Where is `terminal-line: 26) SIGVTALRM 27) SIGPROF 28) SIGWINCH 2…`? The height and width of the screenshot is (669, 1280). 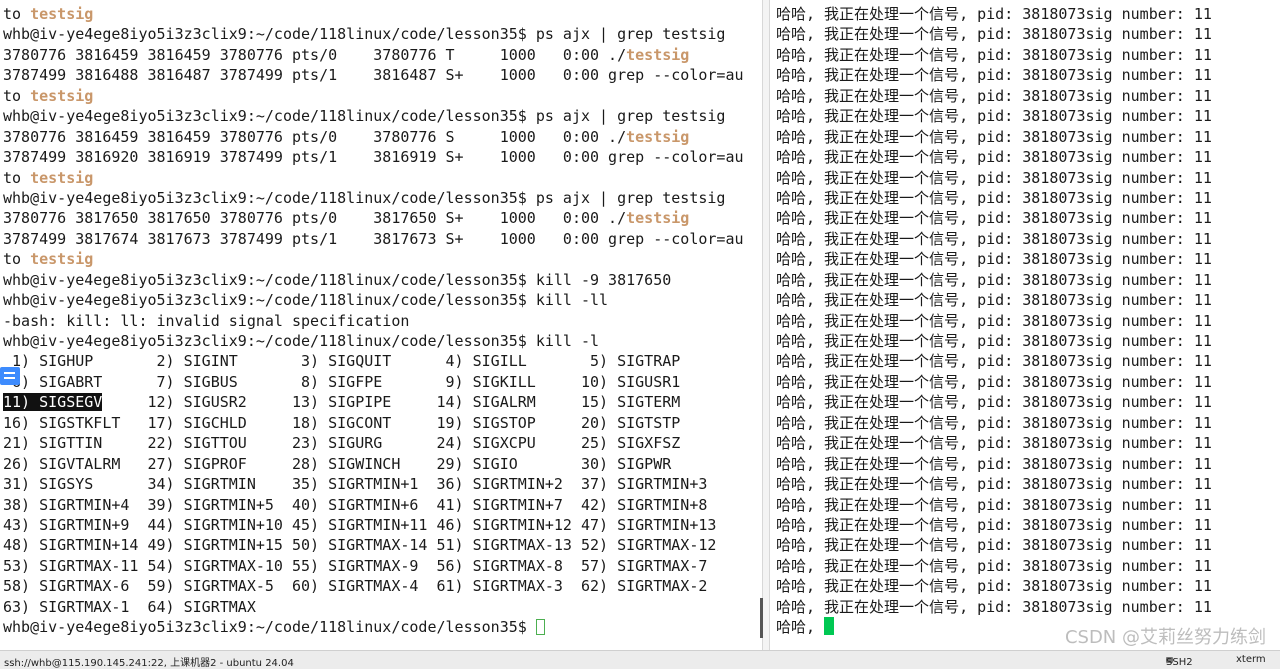
terminal-line: 26) SIGVTALRM 27) SIGPROF 28) SIGWINCH 2… is located at coordinates (337, 463).